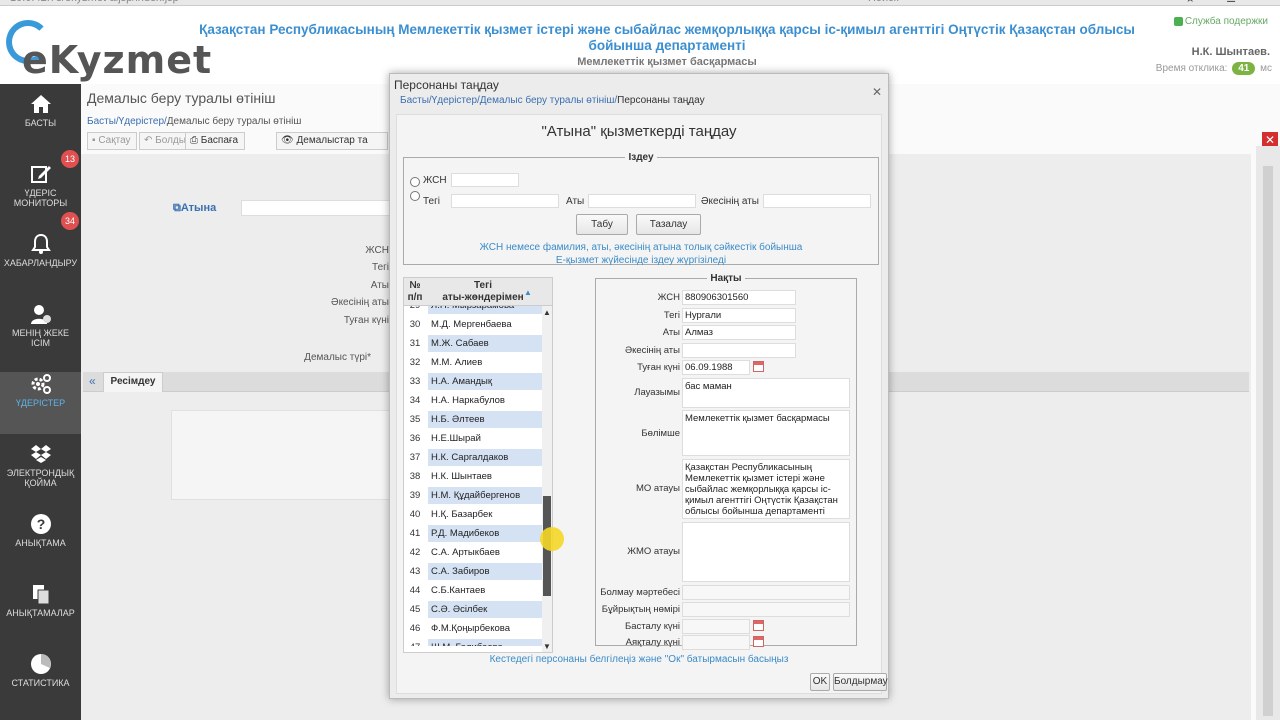 This screenshot has width=1280, height=720. I want to click on table-row: 38 Н.К. Шынтаев, so click(473, 476).